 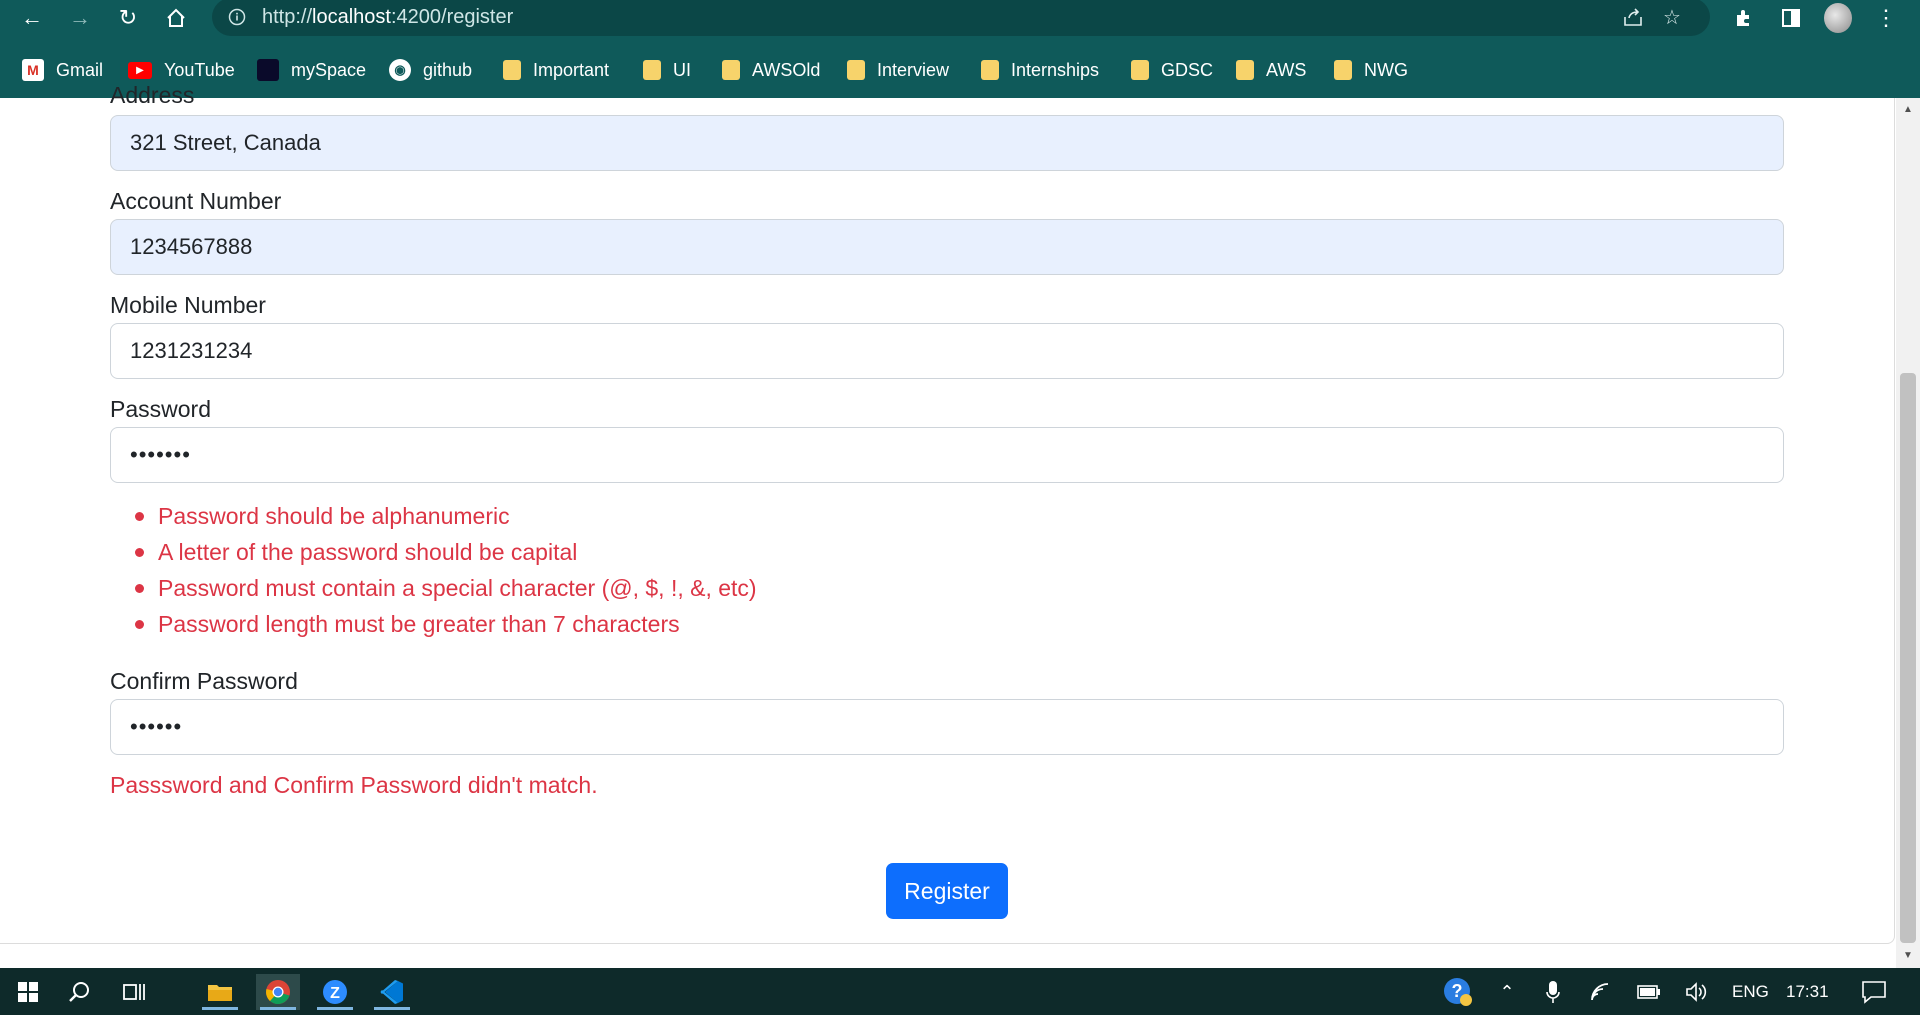 I want to click on bookmark-ui: UI, so click(x=667, y=70).